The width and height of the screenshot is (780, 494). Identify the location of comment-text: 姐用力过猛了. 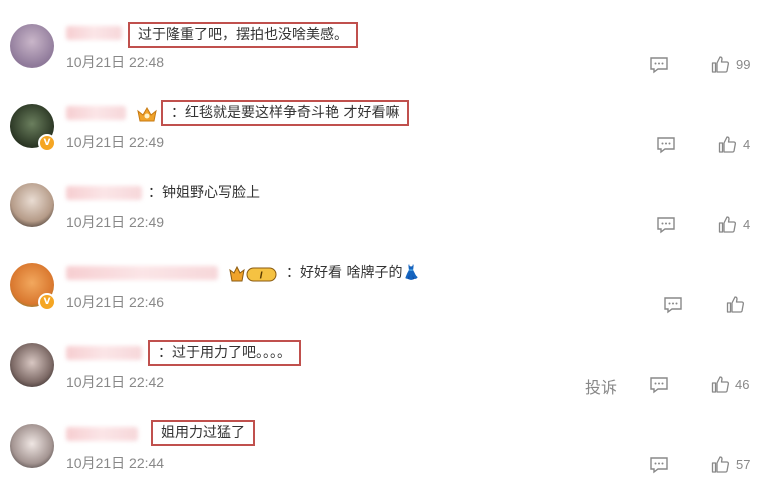
(203, 433).